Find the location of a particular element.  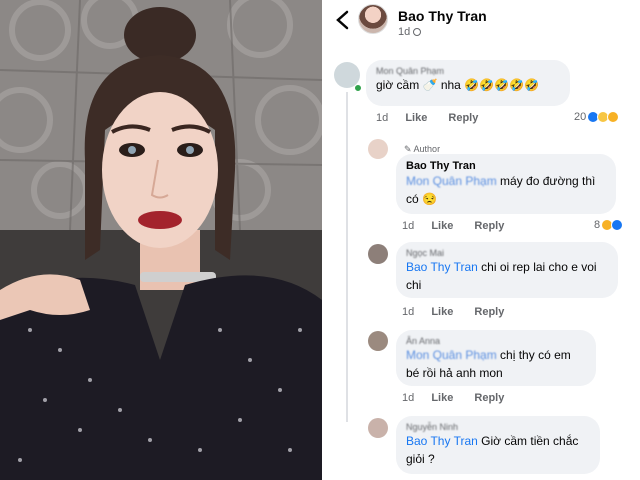

author-badge-label: Author is located at coordinates (427, 149).